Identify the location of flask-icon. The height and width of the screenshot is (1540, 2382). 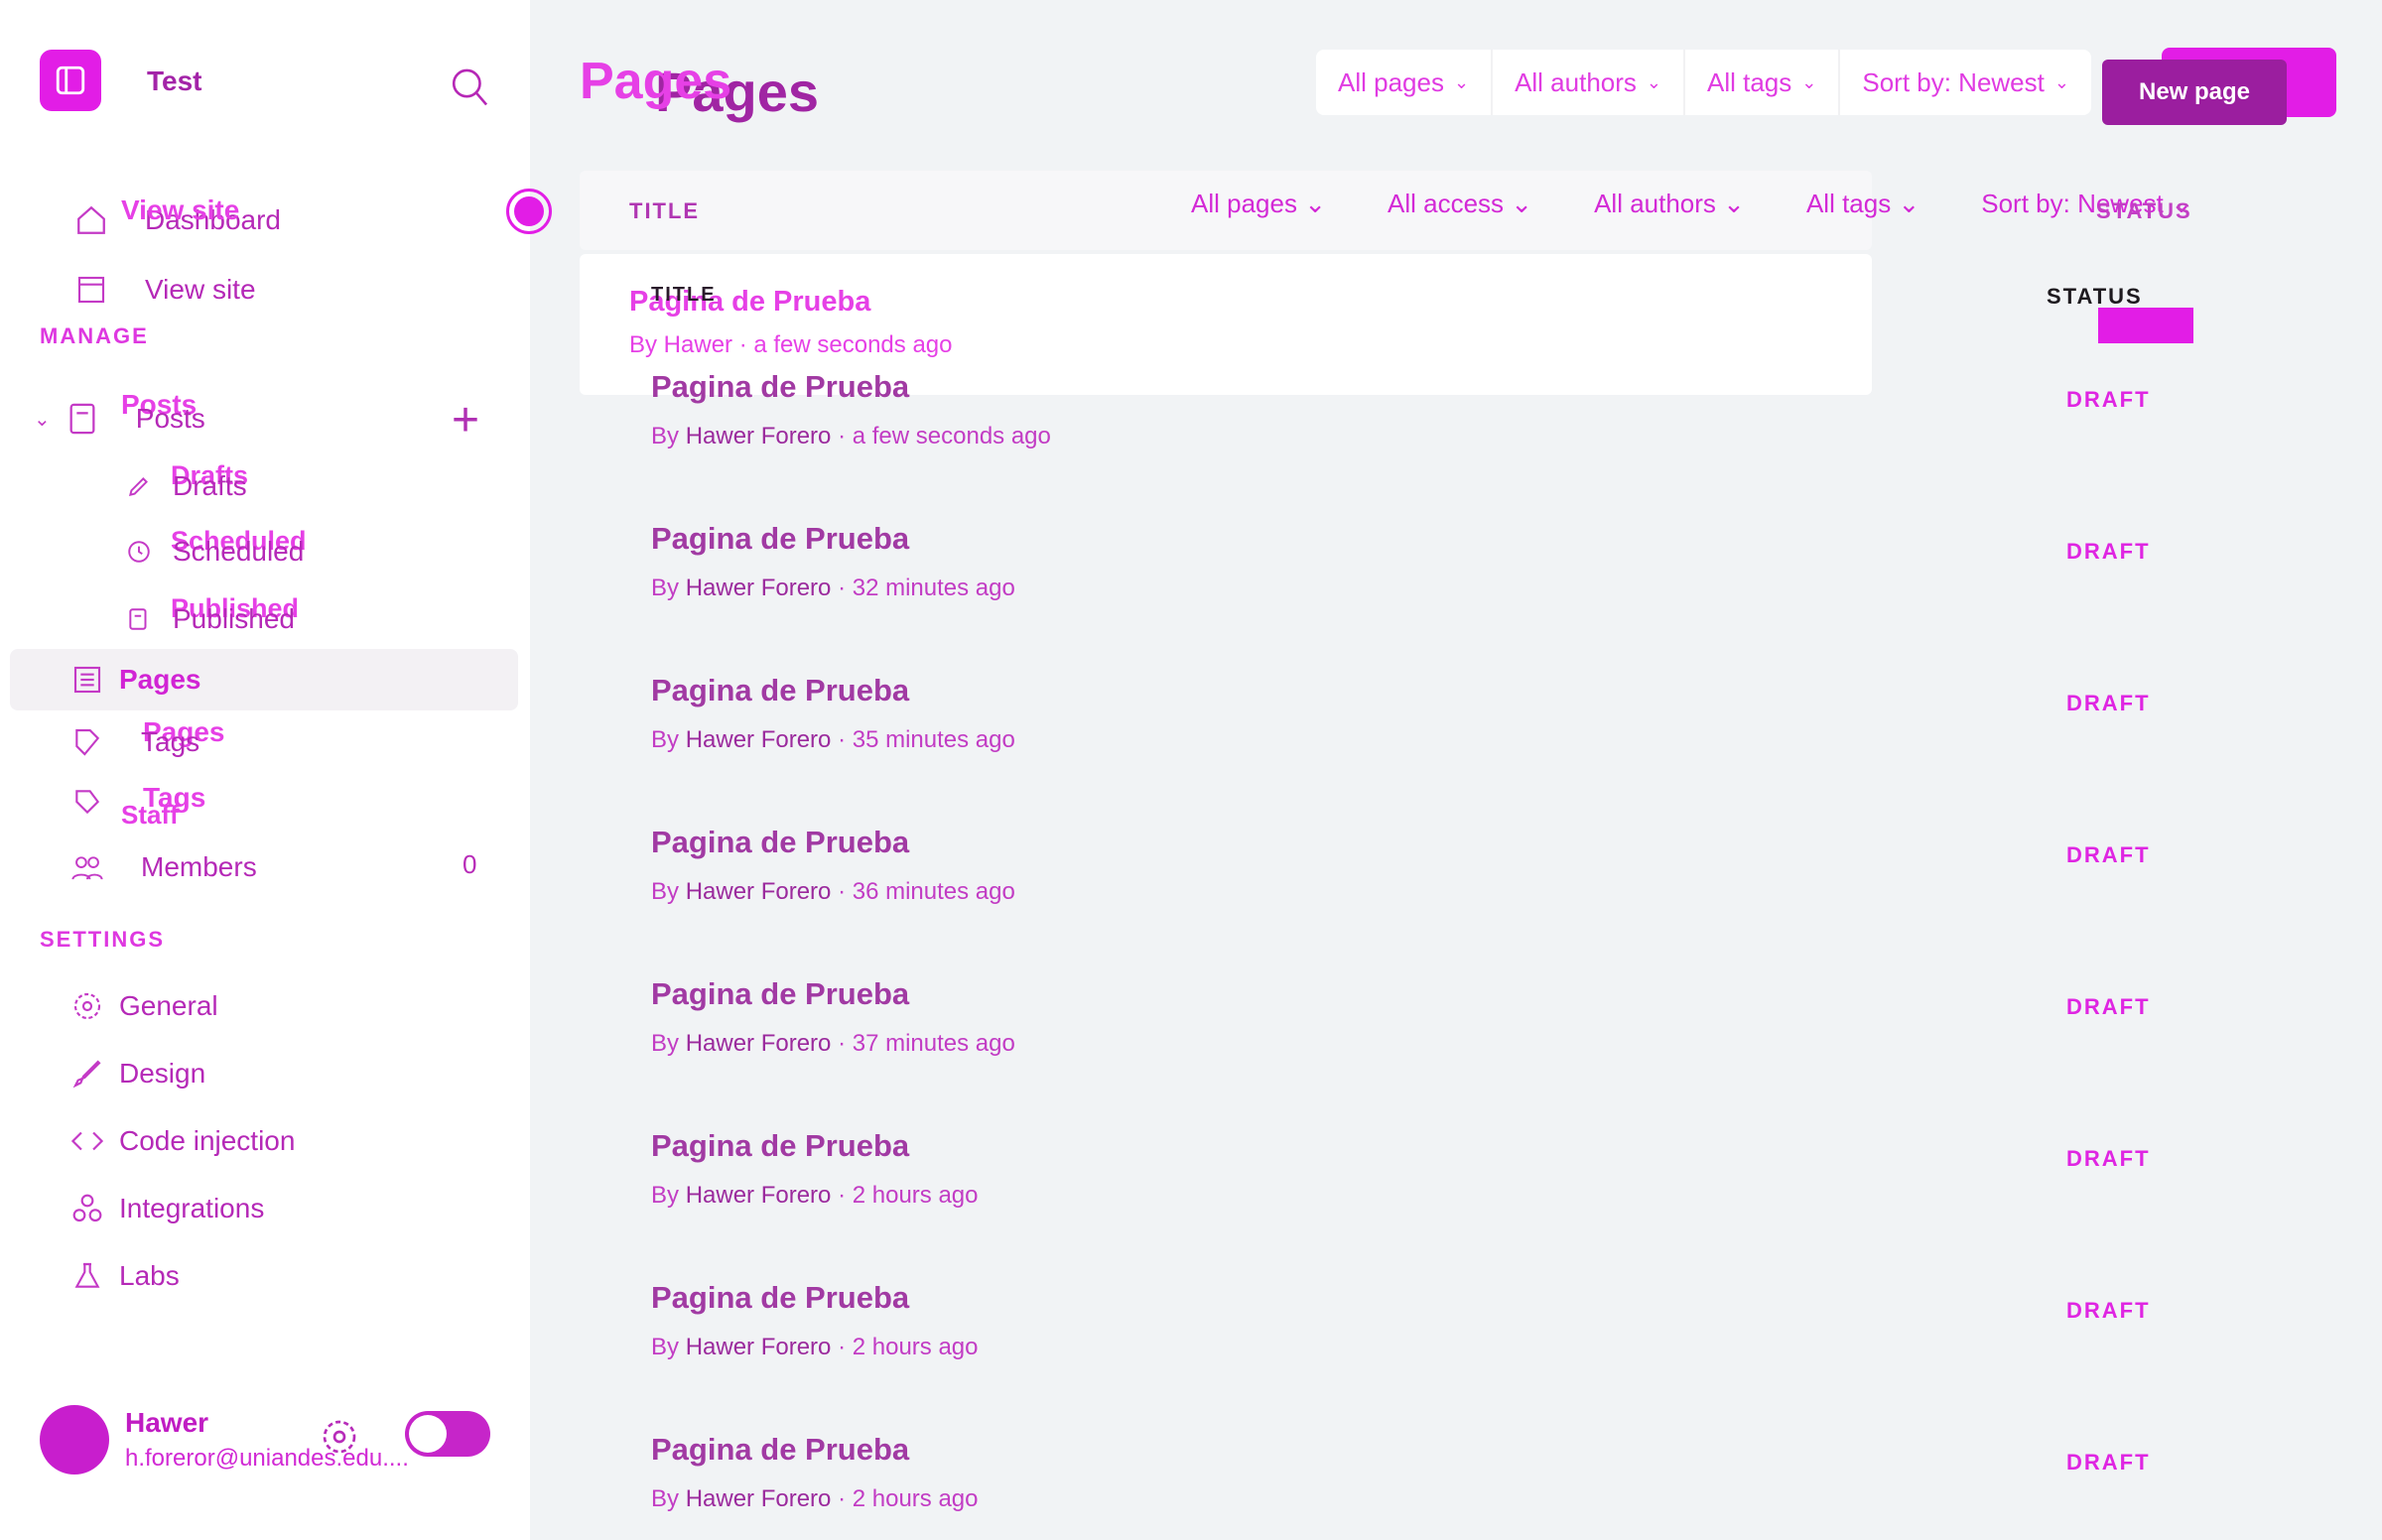
(87, 1276).